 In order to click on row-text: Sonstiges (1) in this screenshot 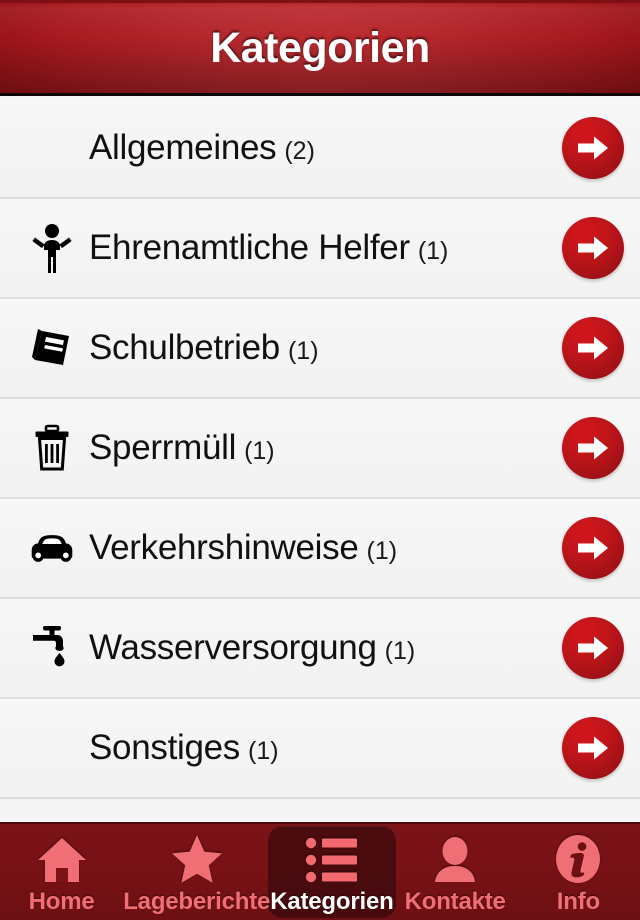, I will do `click(184, 748)`.